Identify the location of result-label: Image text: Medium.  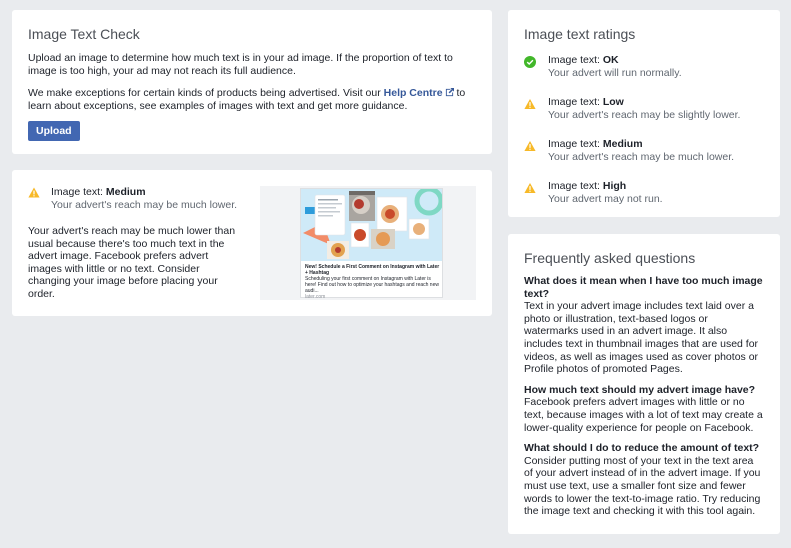
(144, 192).